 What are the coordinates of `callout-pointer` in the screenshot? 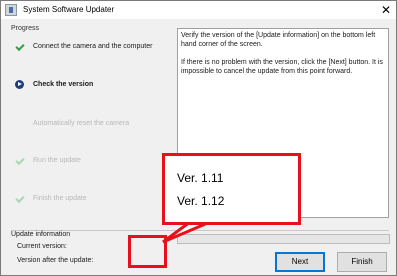 It's located at (186, 232).